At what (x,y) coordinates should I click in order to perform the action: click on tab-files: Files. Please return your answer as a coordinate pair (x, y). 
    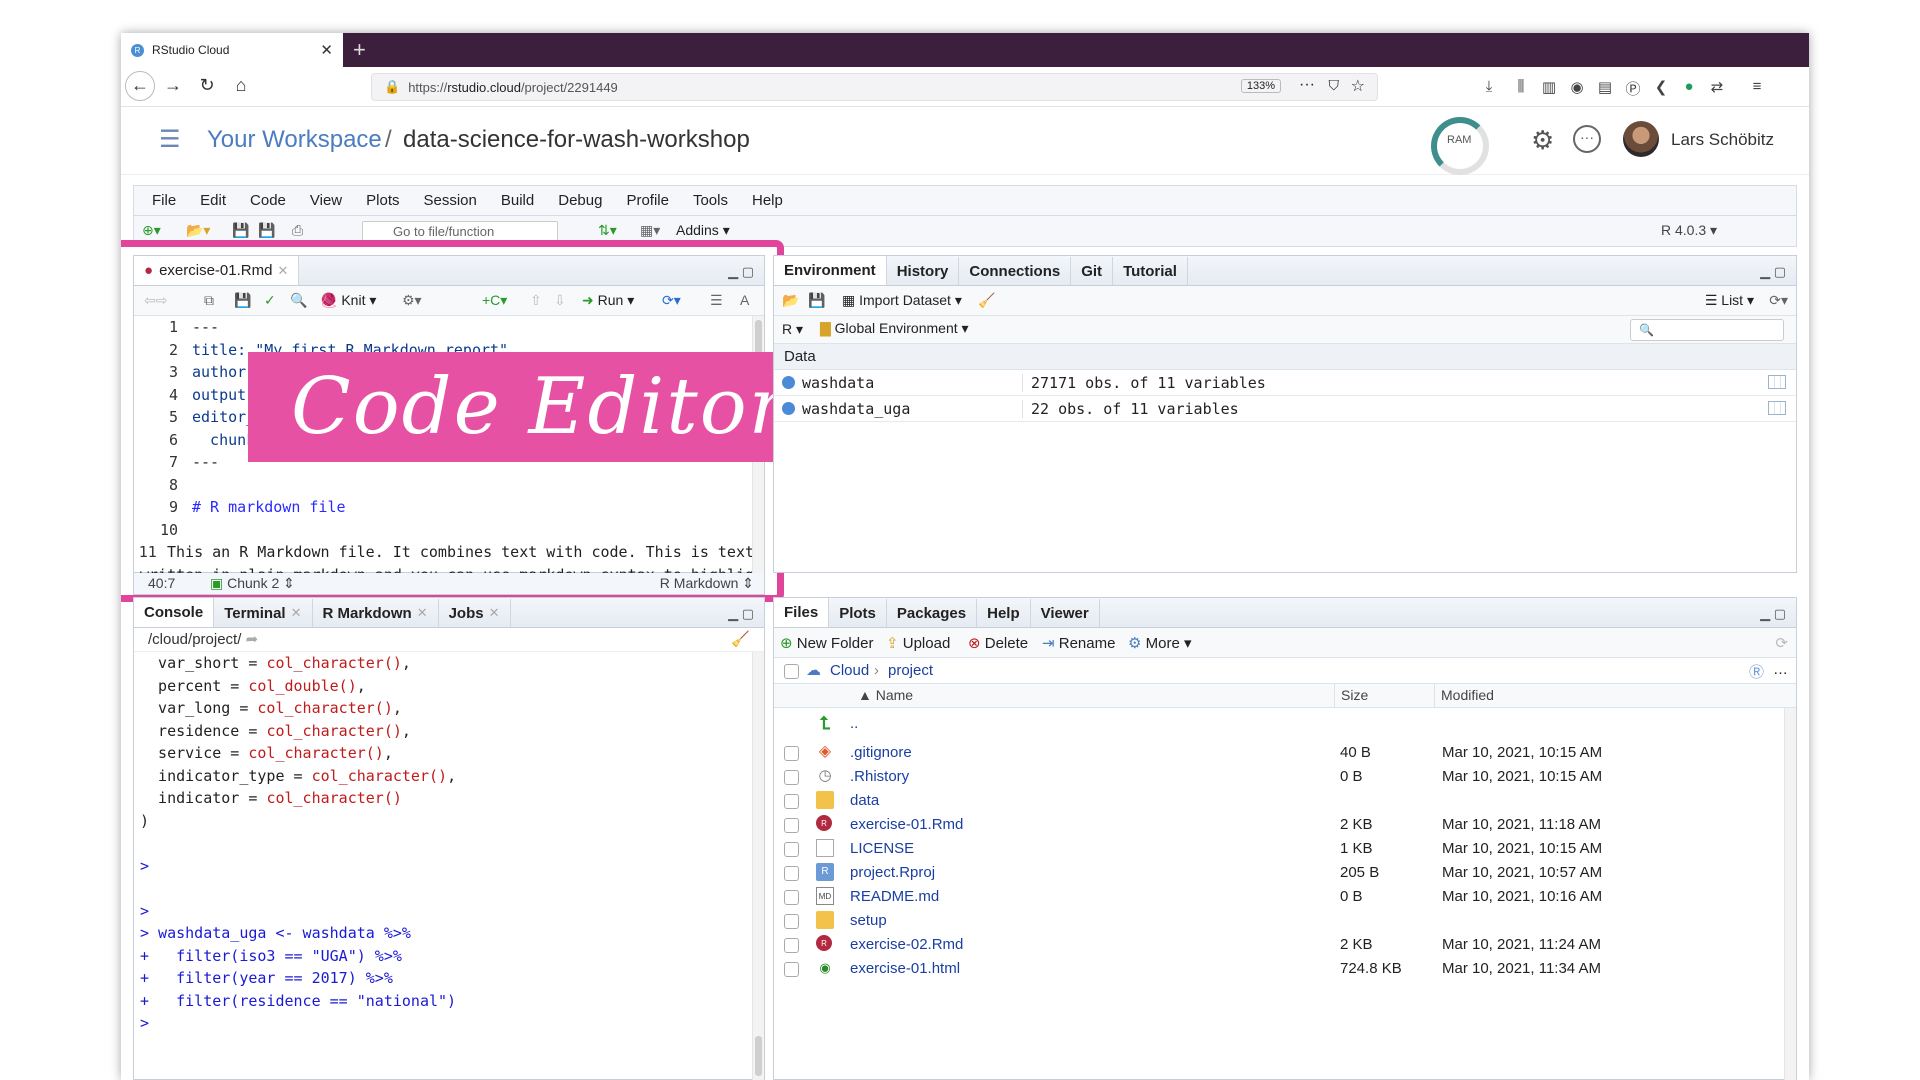
    Looking at the image, I should click on (802, 612).